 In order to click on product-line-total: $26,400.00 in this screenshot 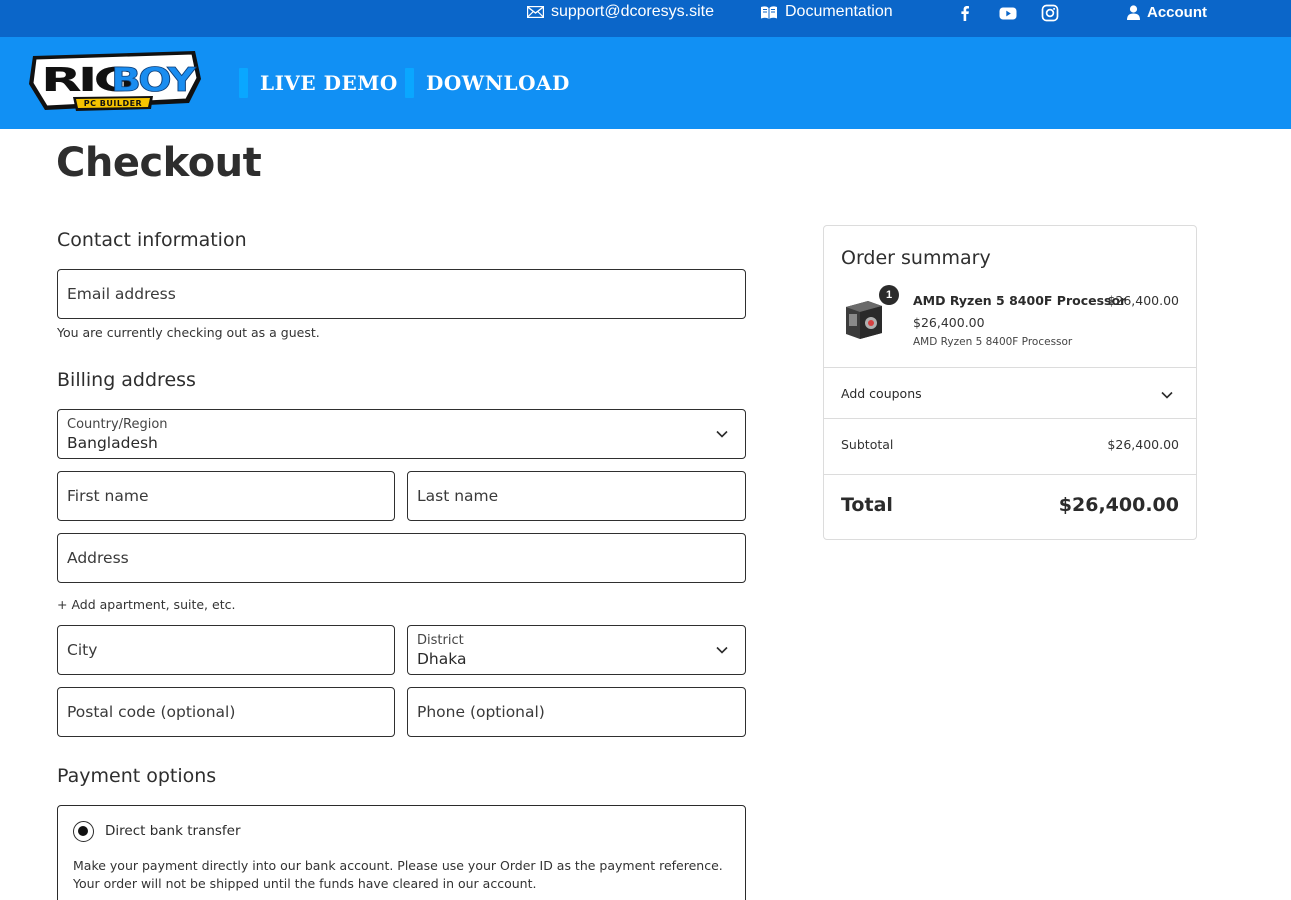, I will do `click(1143, 300)`.